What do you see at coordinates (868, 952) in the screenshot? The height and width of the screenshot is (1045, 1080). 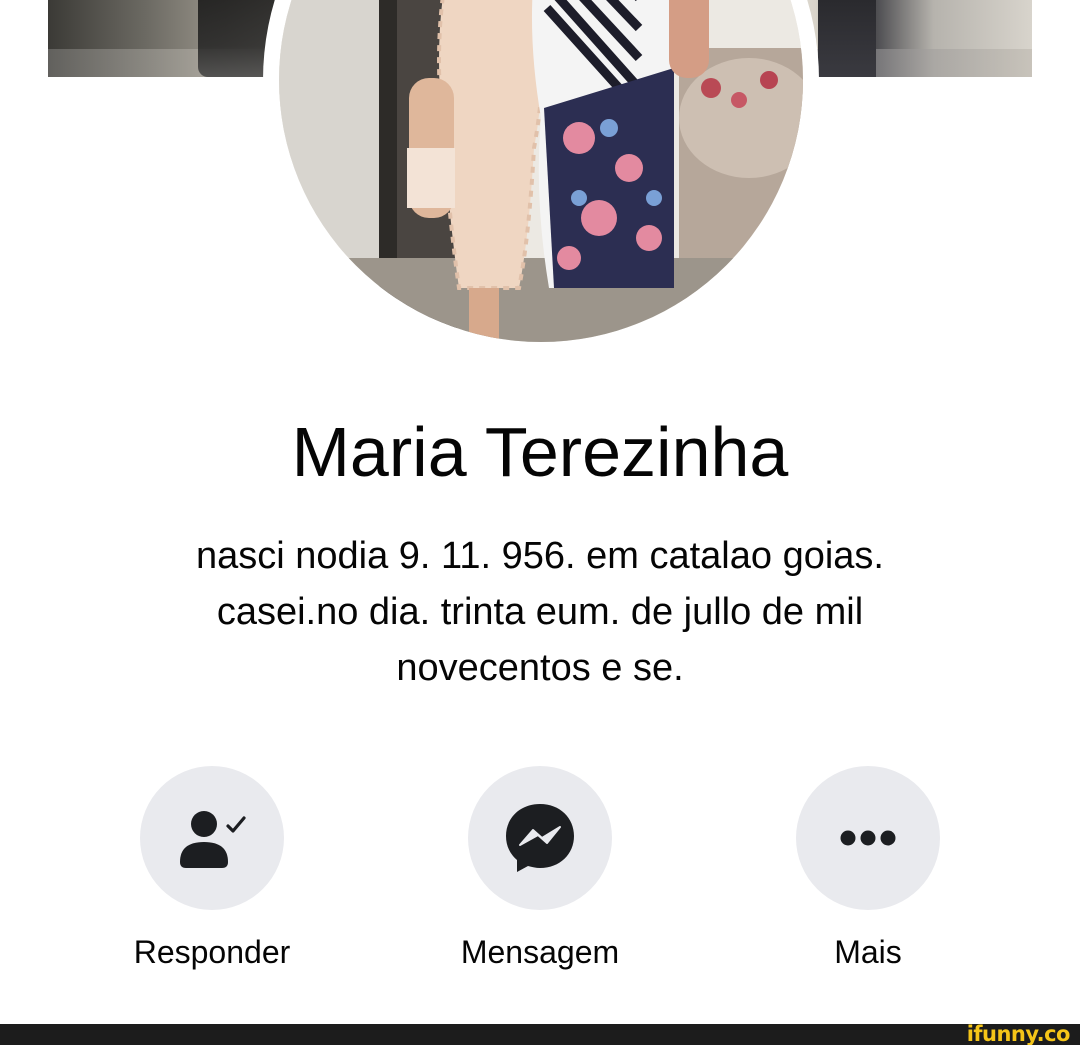 I see `mais-label: Mais` at bounding box center [868, 952].